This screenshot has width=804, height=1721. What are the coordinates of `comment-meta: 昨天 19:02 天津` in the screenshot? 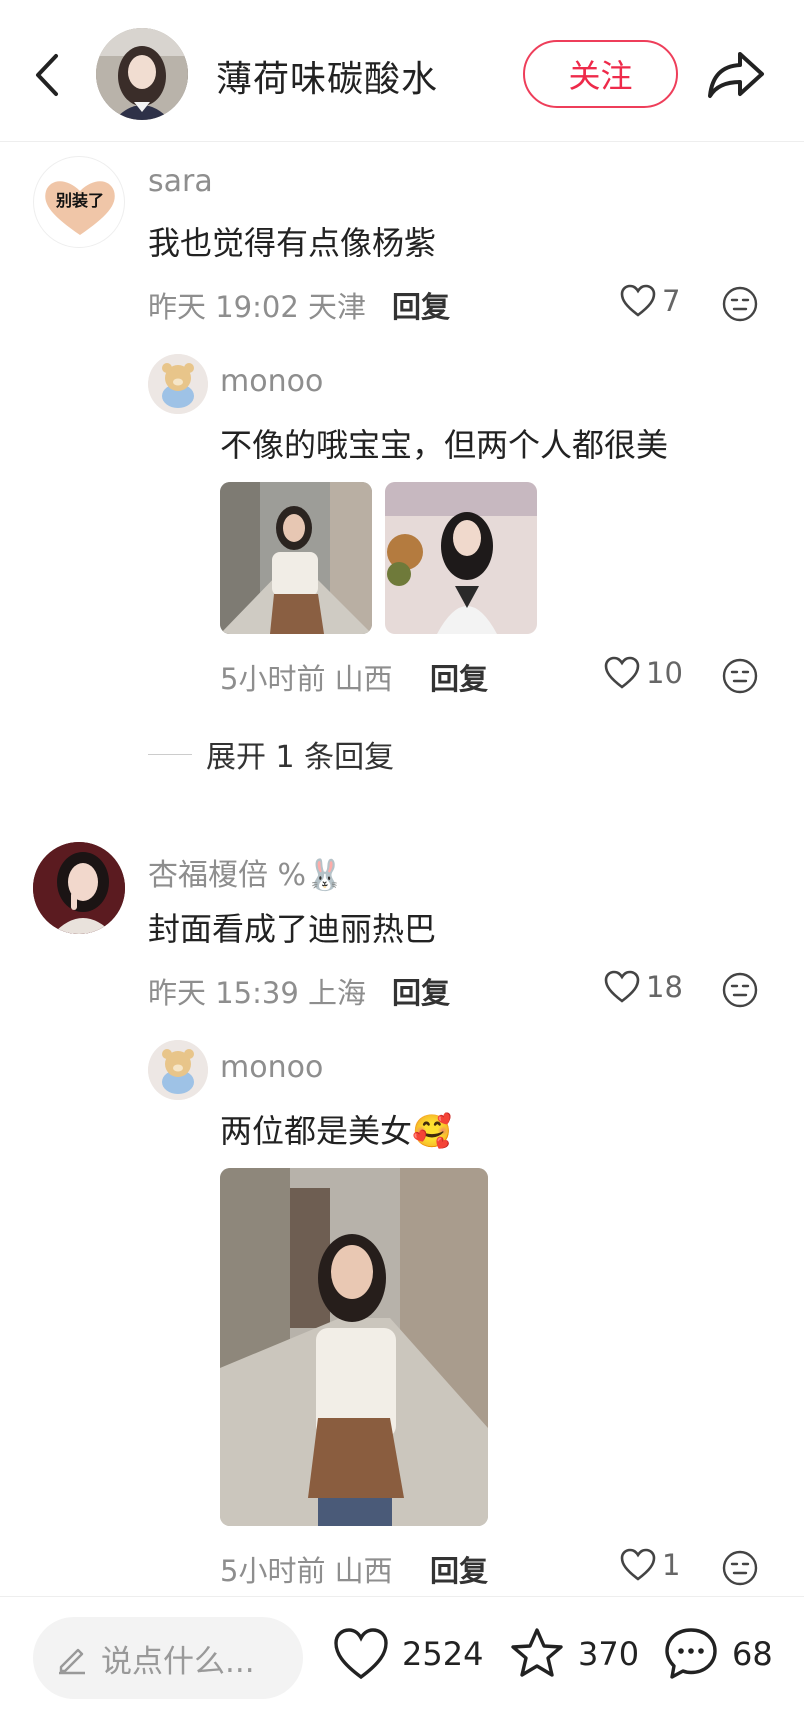 It's located at (257, 307).